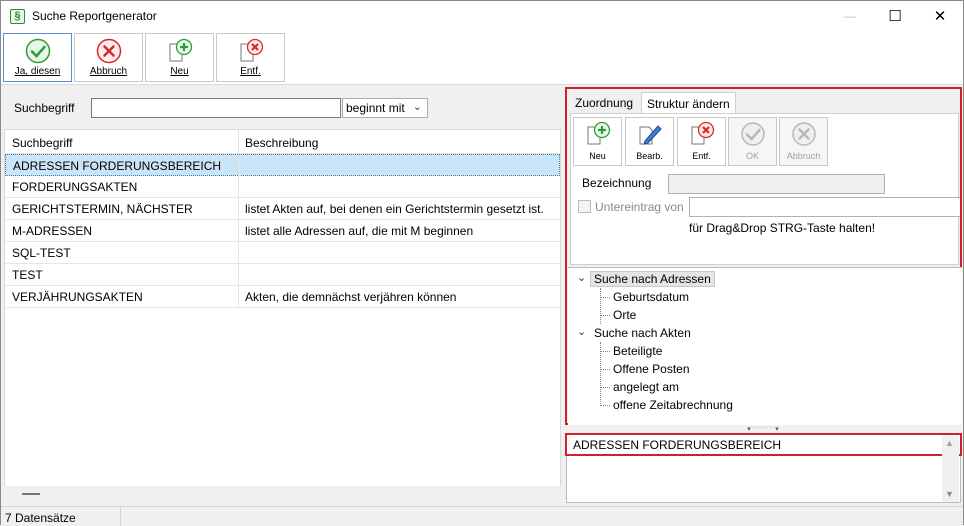 Image resolution: width=964 pixels, height=526 pixels. Describe the element at coordinates (651, 369) in the screenshot. I see `tree-node-open-items: Offene Posten` at that location.